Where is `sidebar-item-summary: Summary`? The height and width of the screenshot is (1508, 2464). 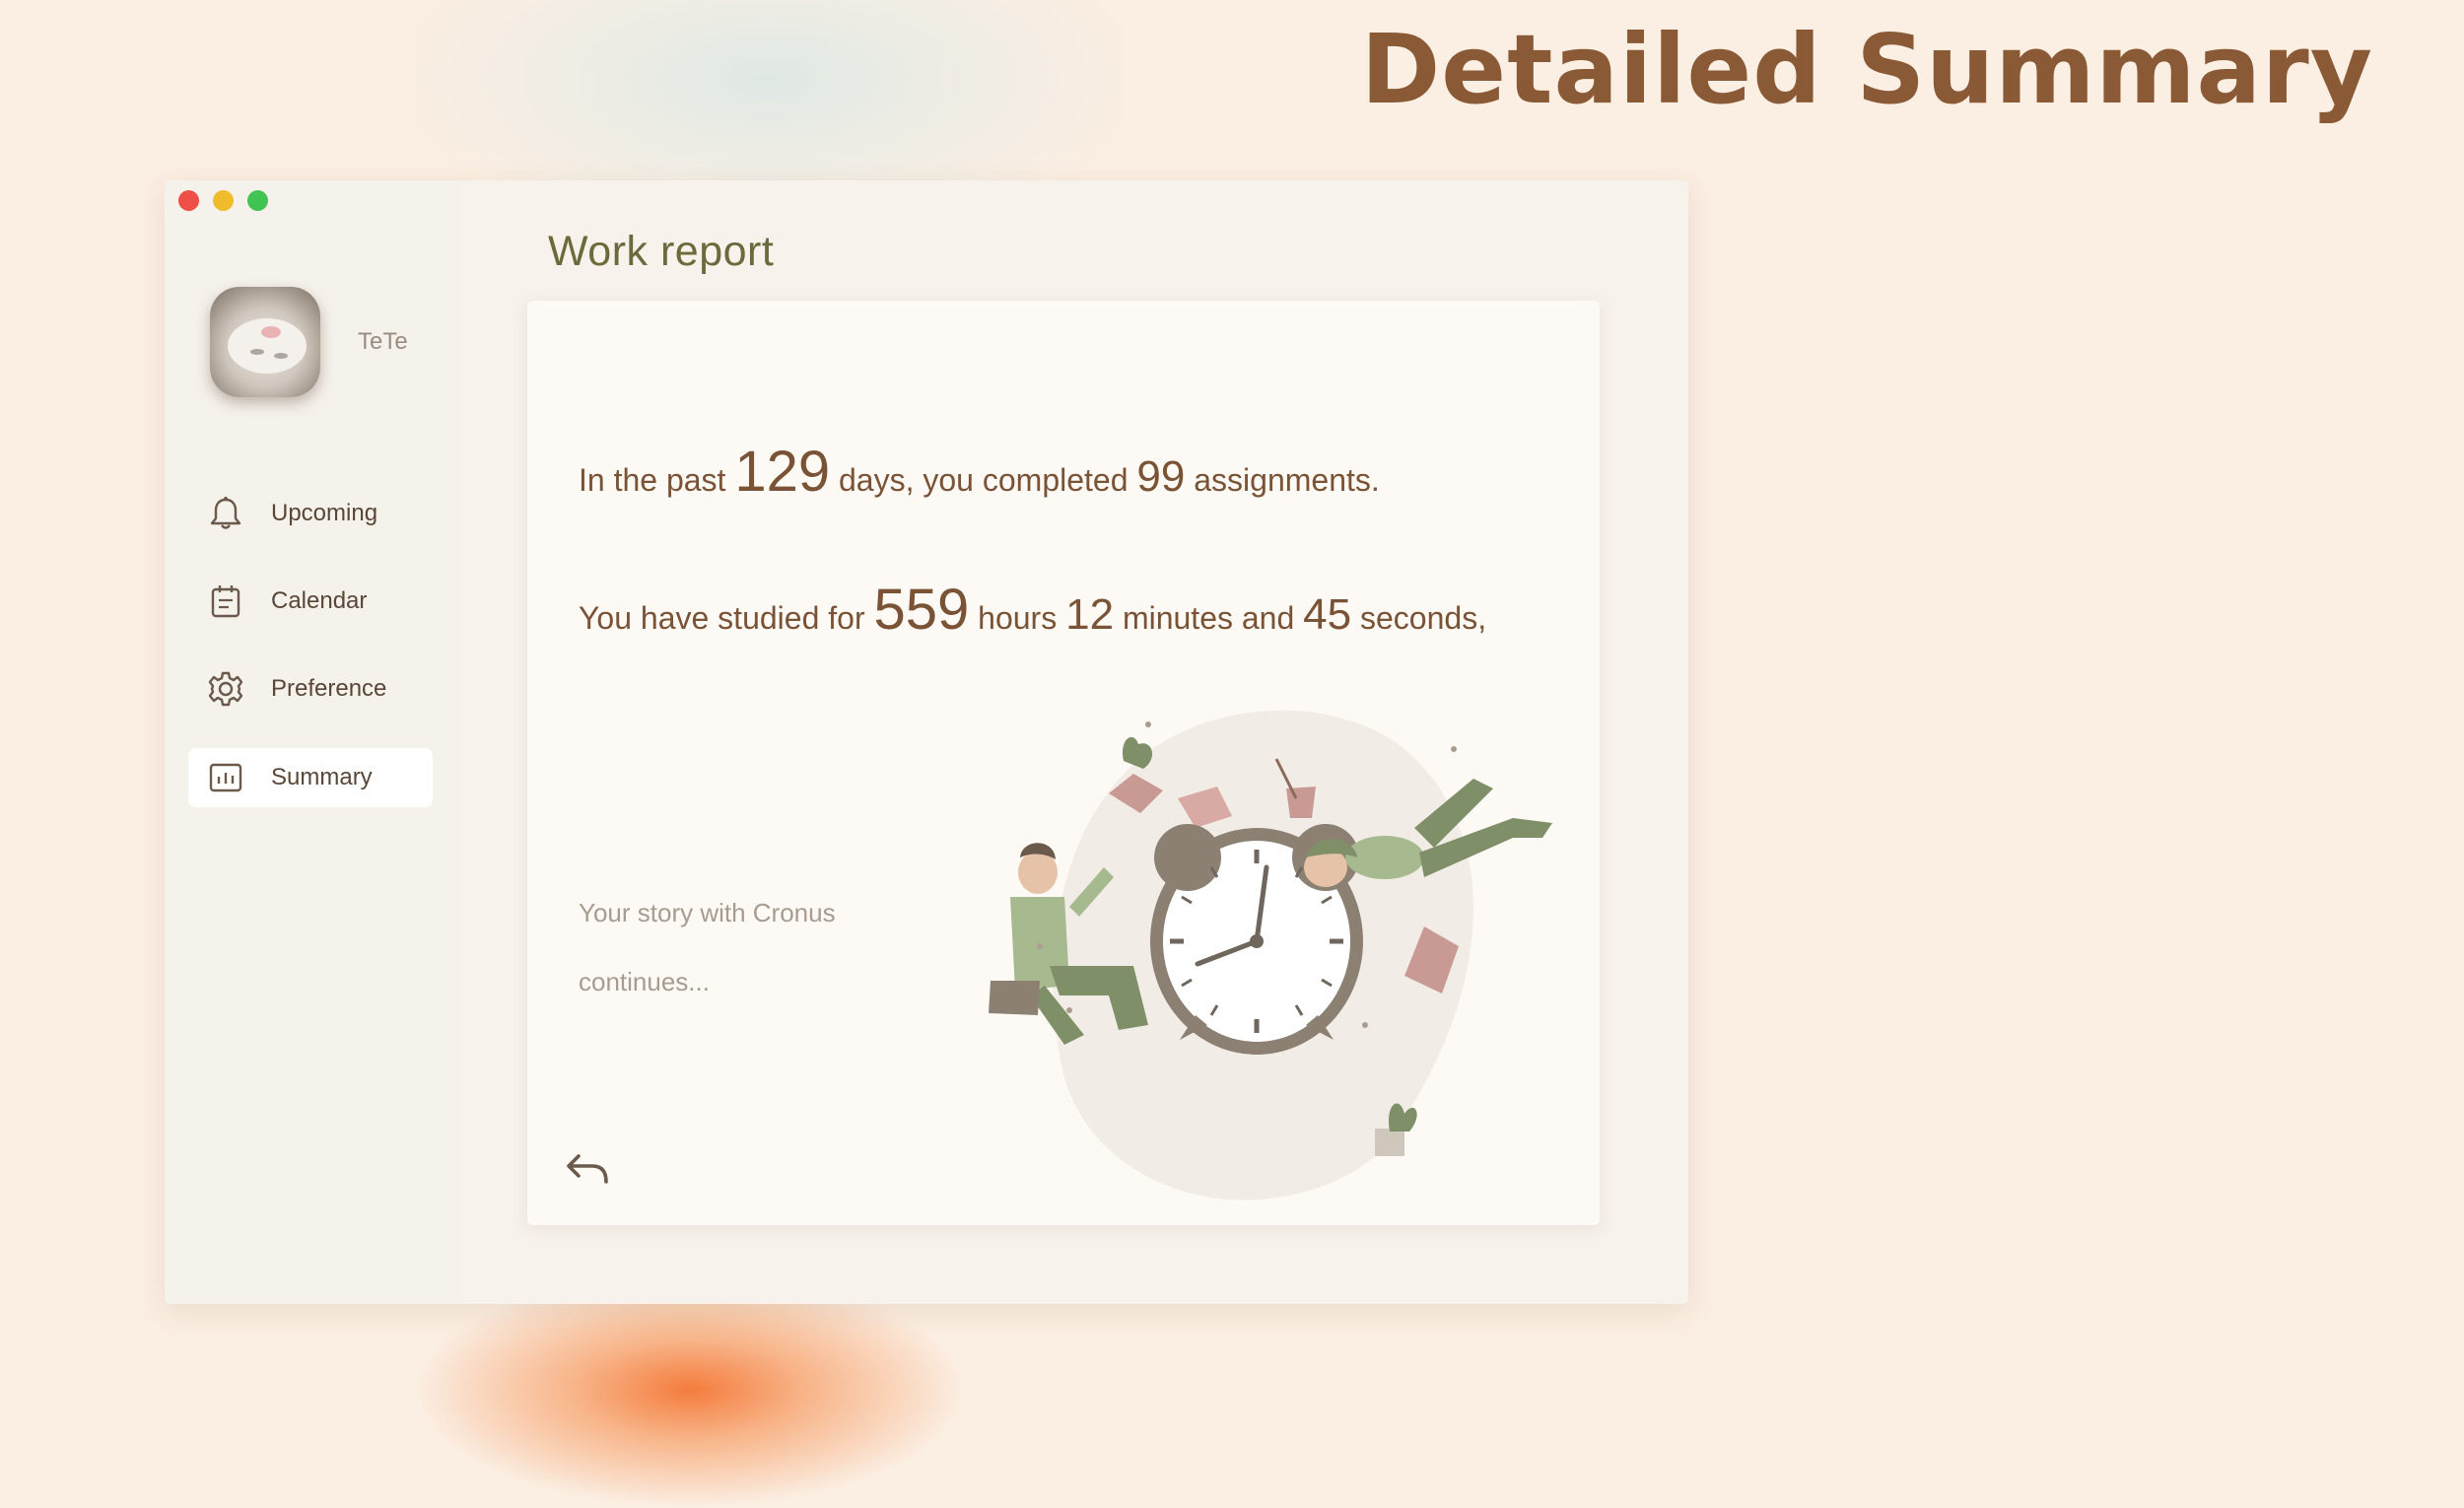
sidebar-item-summary: Summary is located at coordinates (310, 778).